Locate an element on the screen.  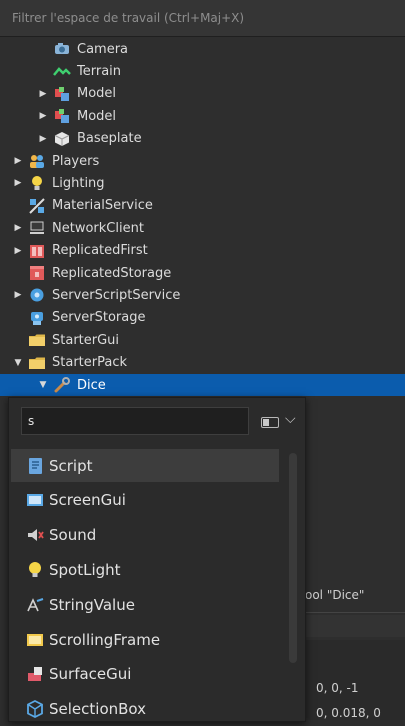
insert-option-selectionbox: SelectionBox is located at coordinates (145, 709).